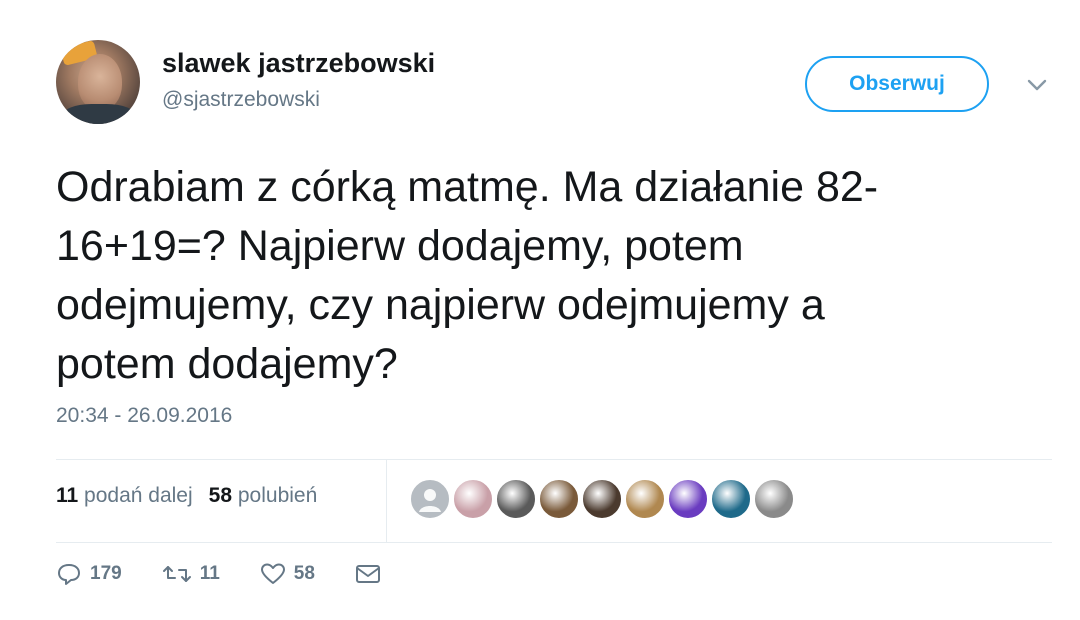  I want to click on retweet-action: 11, so click(191, 574).